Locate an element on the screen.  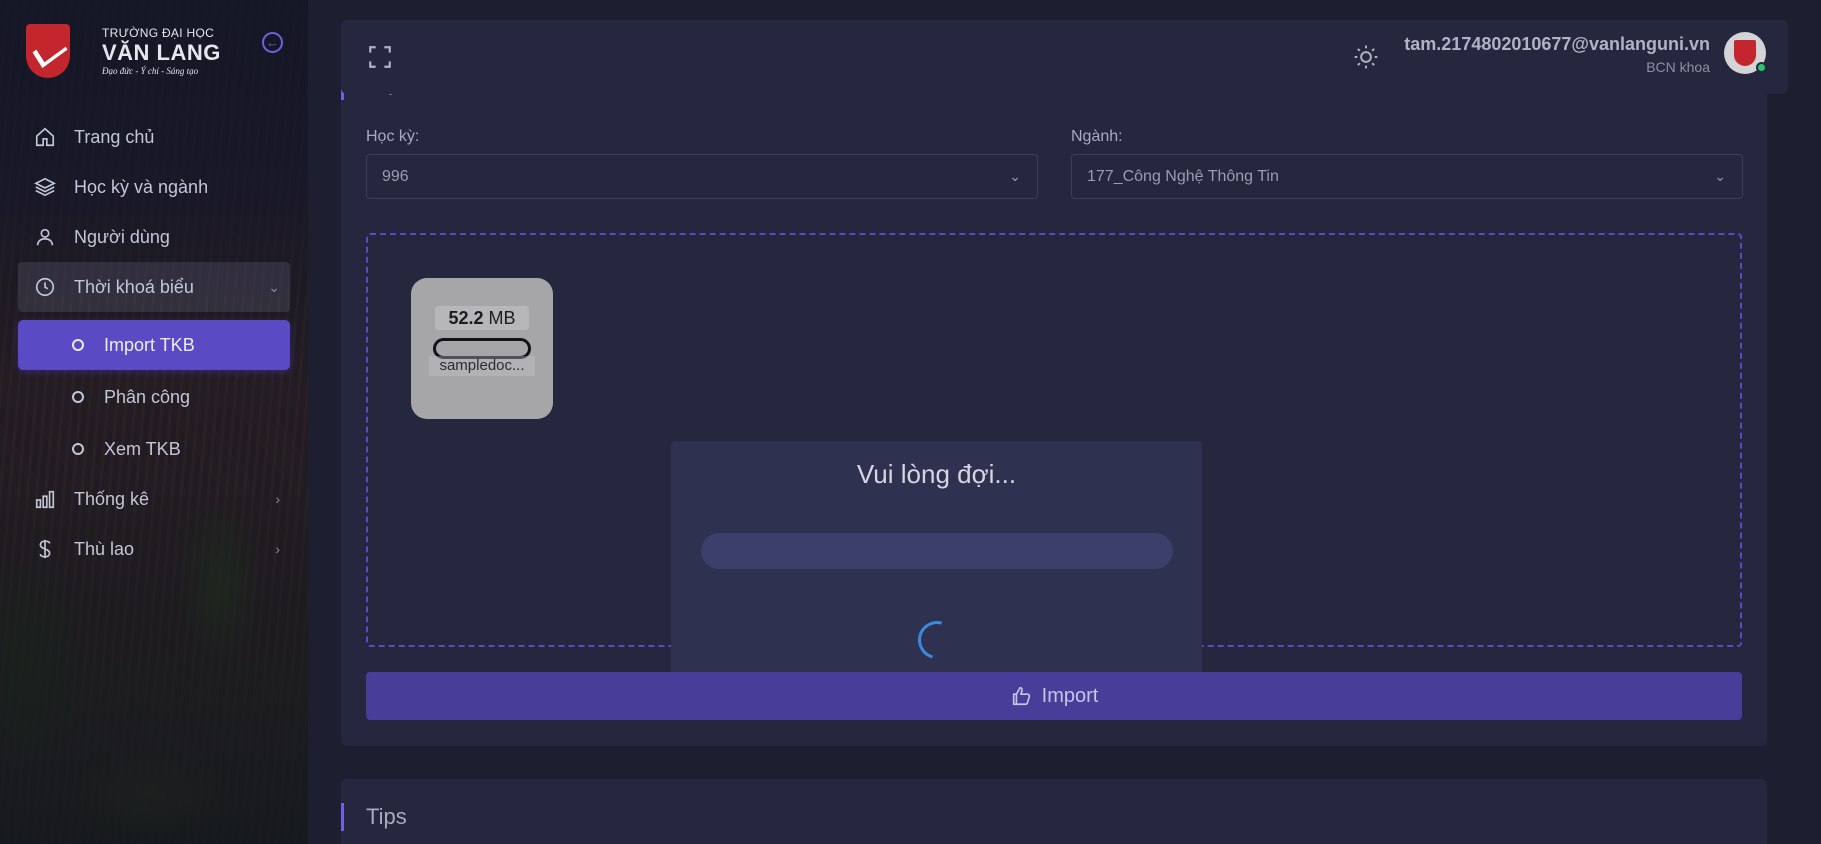
collapse-sidebar-button: ← is located at coordinates (272, 42).